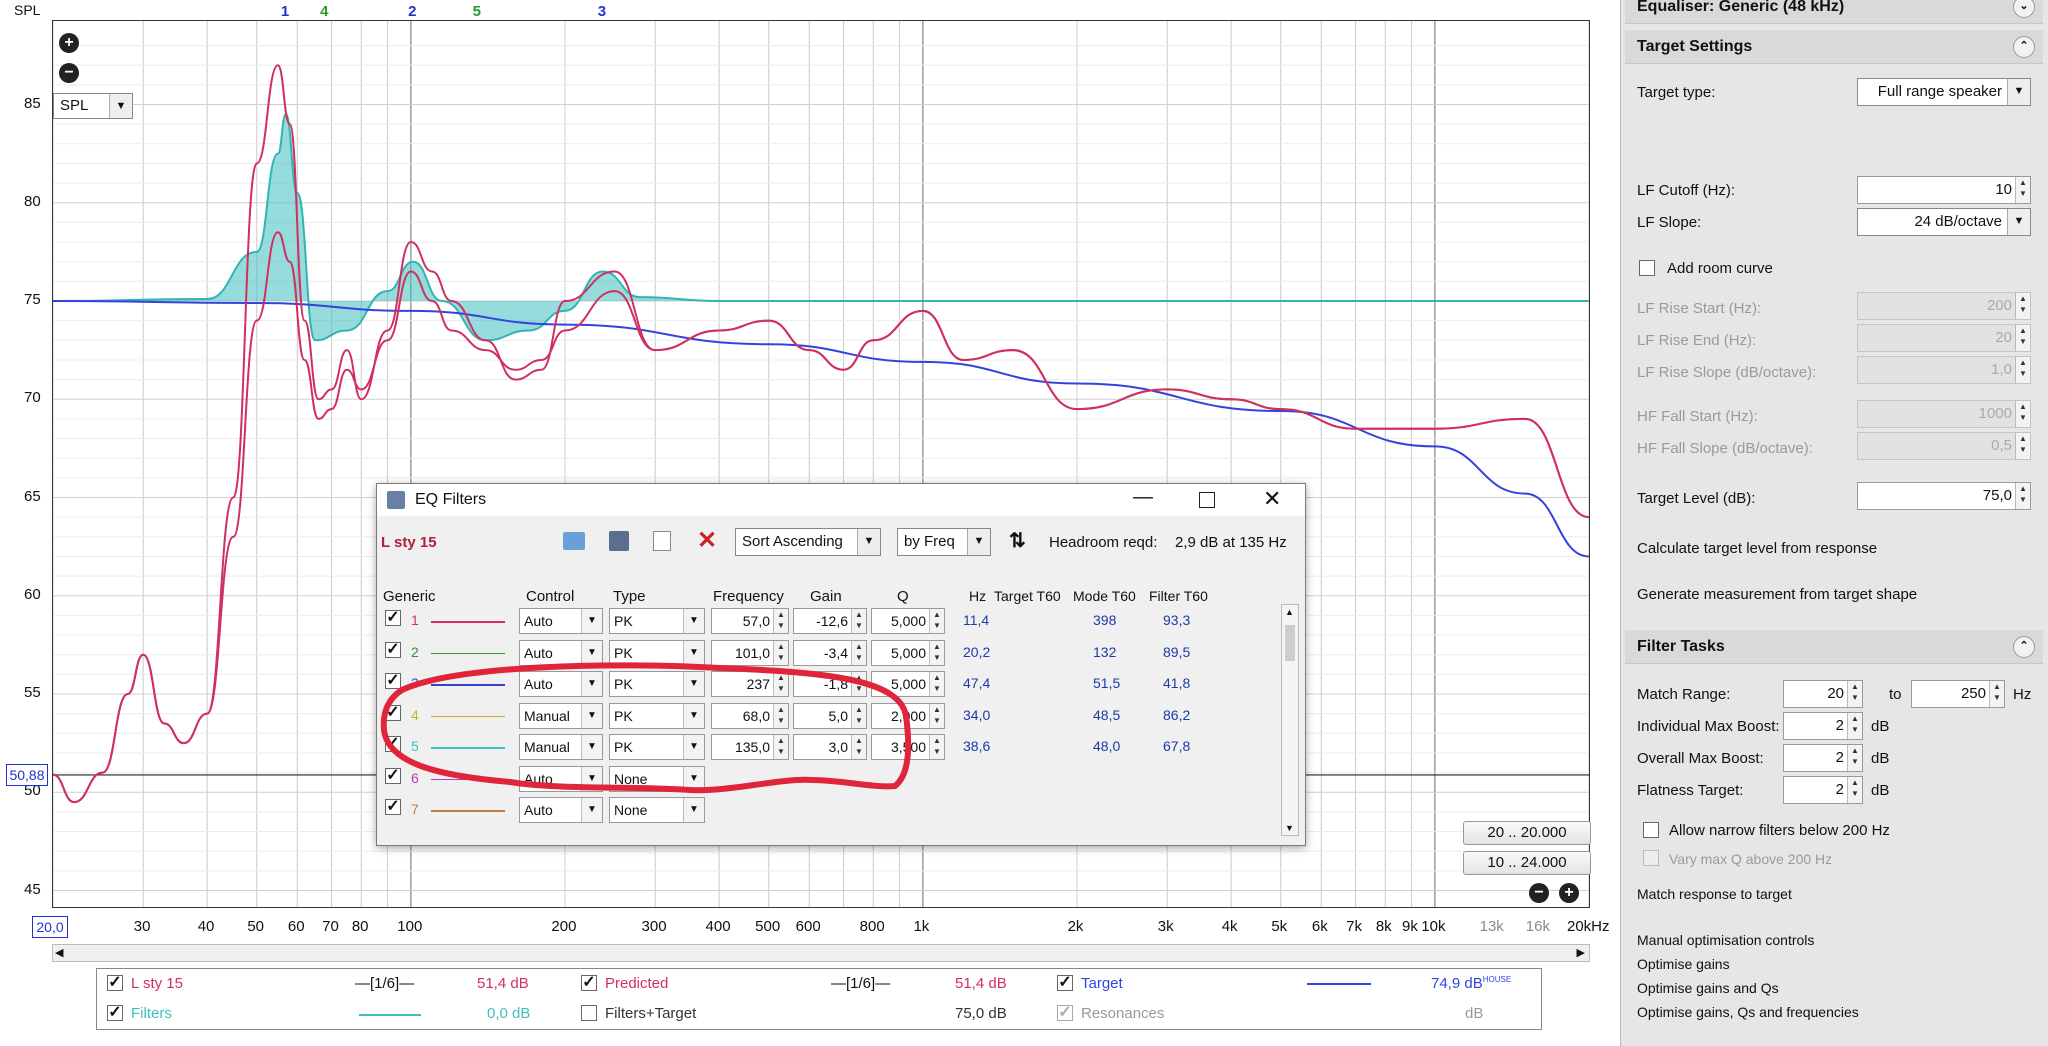 This screenshot has height=1046, width=2048. Describe the element at coordinates (750, 684) in the screenshot. I see `filter-frequency-input: 237 ▲ ▼` at that location.